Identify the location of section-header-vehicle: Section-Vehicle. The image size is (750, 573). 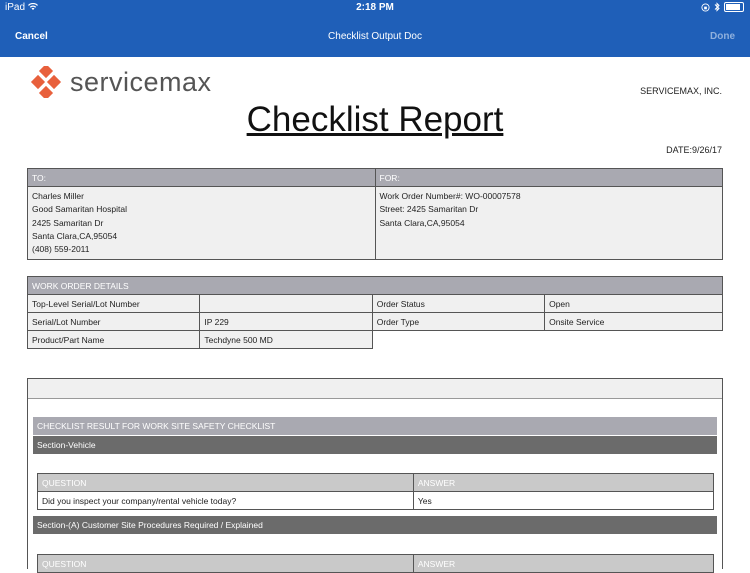
(375, 445).